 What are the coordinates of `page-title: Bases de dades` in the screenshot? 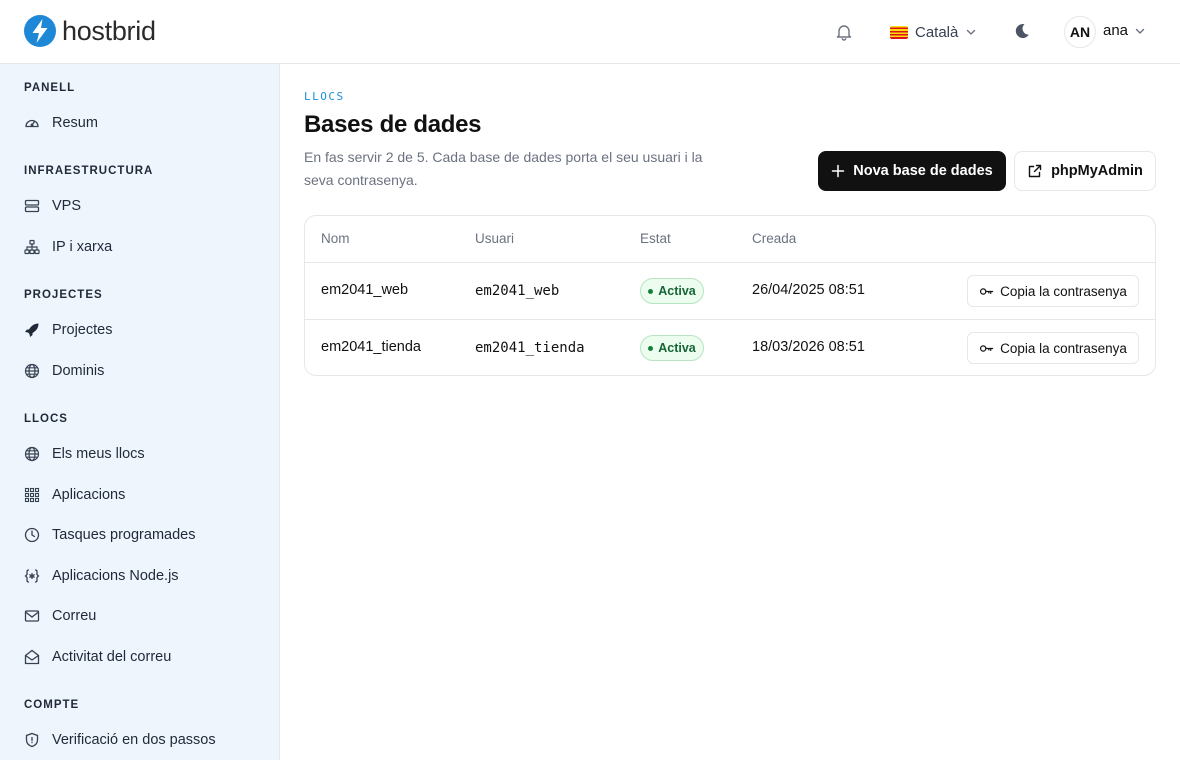 It's located at (393, 124).